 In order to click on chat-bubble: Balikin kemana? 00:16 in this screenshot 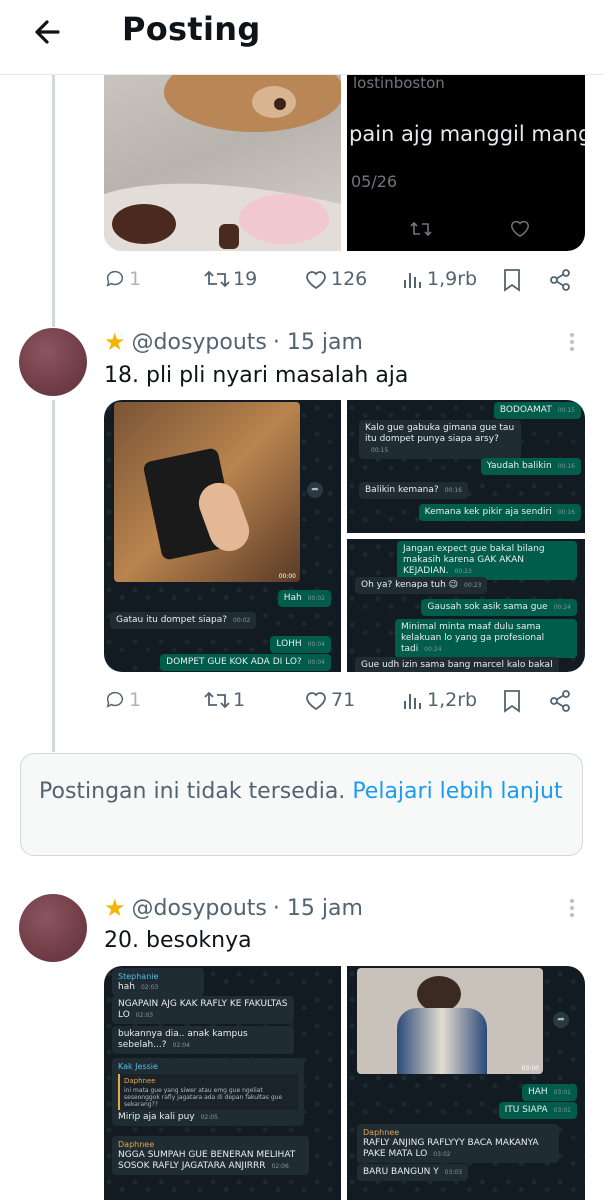, I will do `click(413, 490)`.